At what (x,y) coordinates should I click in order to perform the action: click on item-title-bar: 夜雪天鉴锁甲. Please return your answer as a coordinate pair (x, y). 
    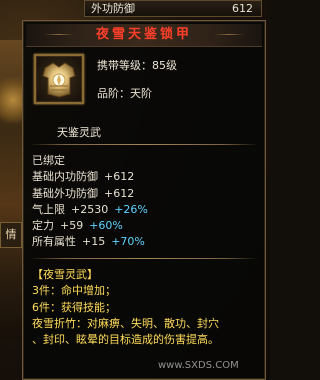
    Looking at the image, I should click on (144, 35).